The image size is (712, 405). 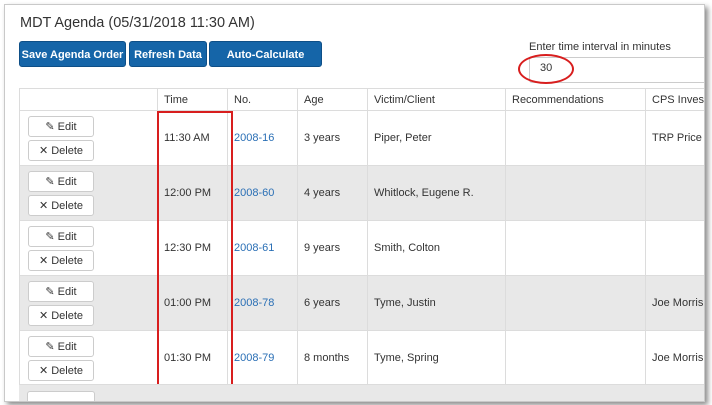 What do you see at coordinates (436, 248) in the screenshot?
I see `victim-client-cell: Smith, Colton` at bounding box center [436, 248].